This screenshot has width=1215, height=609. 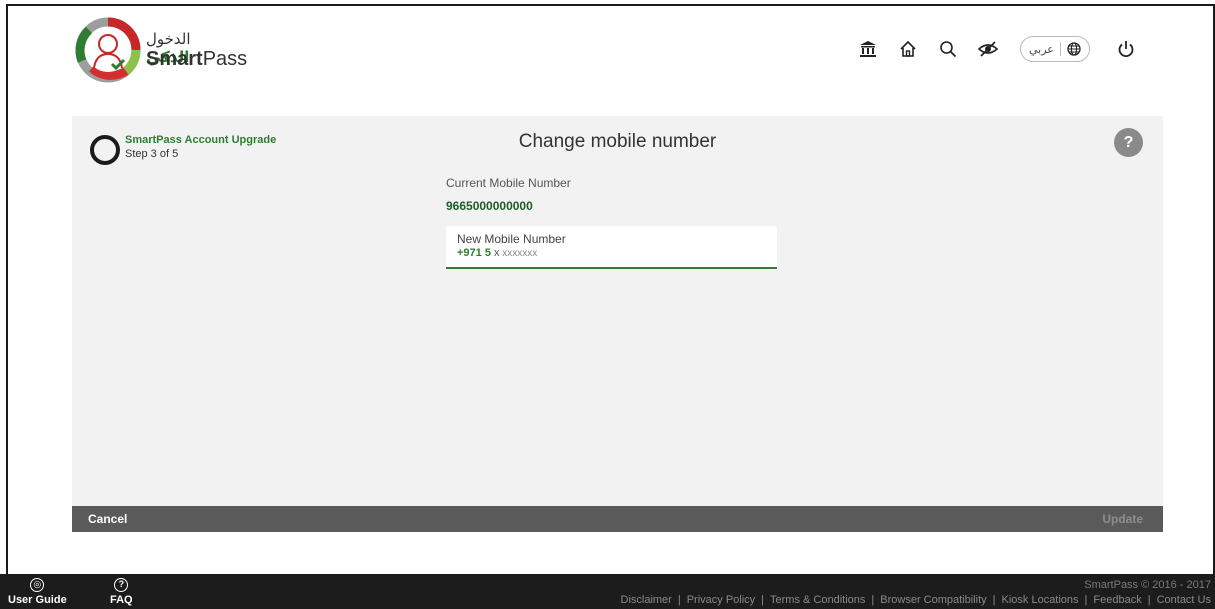 I want to click on language-label: عربي, so click(x=1041, y=49).